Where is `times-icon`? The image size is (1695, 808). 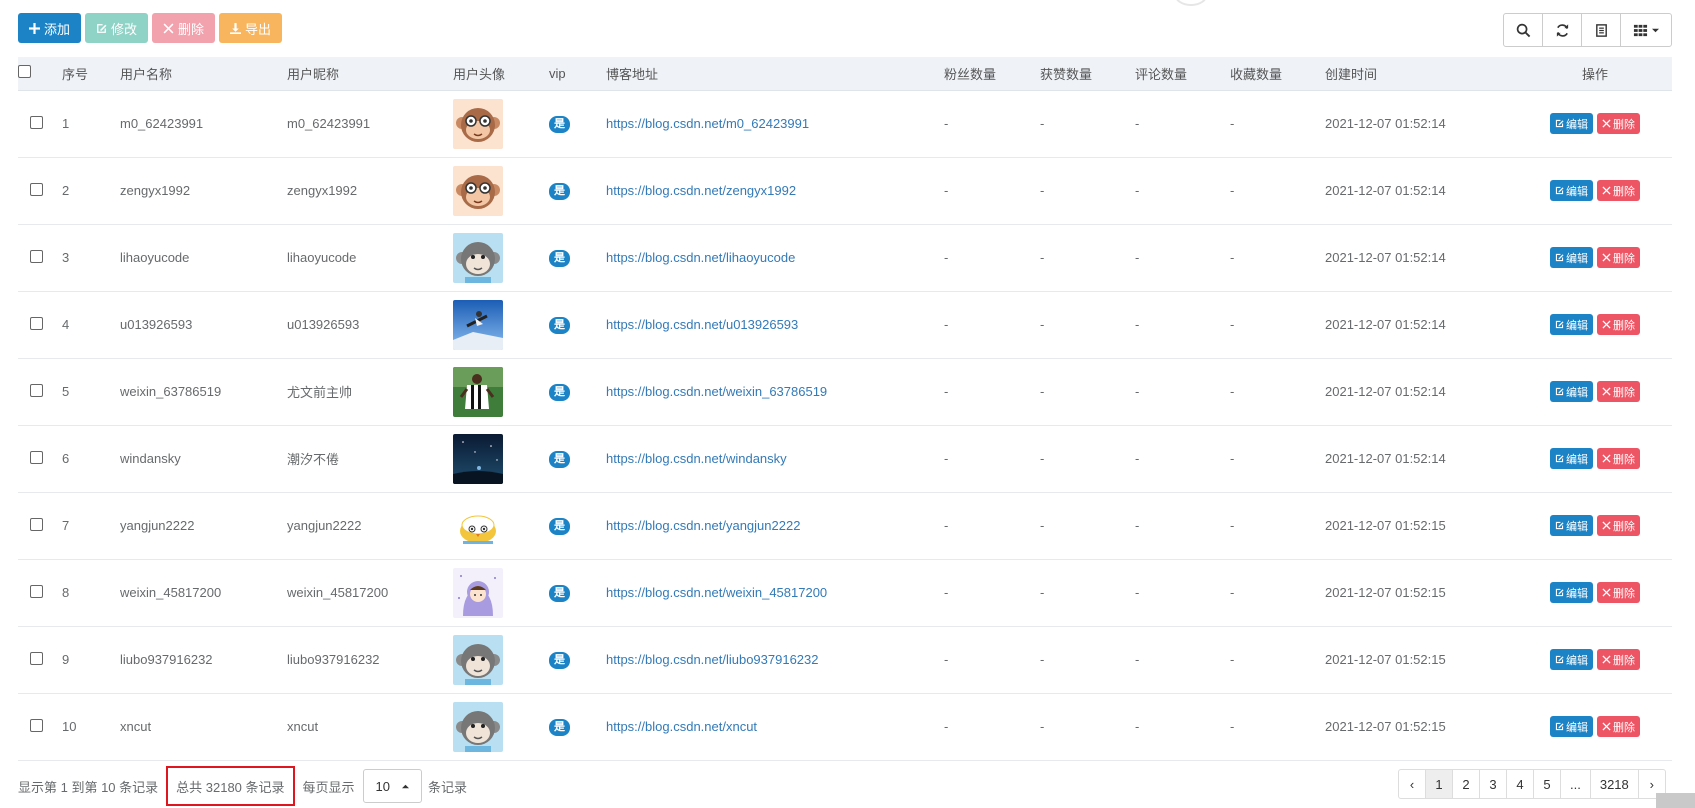 times-icon is located at coordinates (1606, 726).